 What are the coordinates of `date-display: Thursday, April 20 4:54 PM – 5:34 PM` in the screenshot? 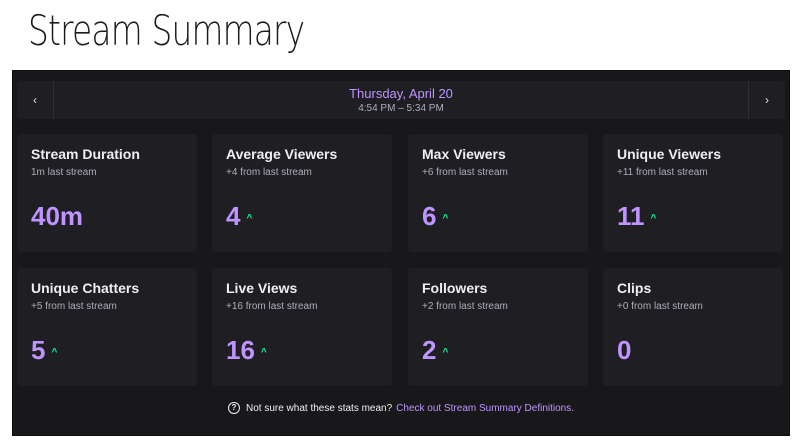 It's located at (401, 100).